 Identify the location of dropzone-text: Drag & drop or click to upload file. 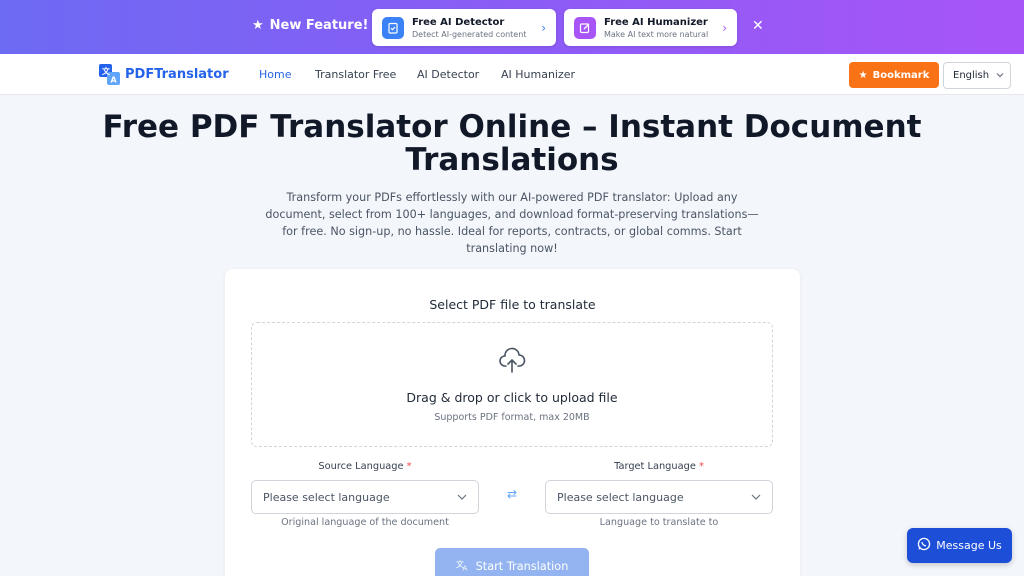
(512, 397).